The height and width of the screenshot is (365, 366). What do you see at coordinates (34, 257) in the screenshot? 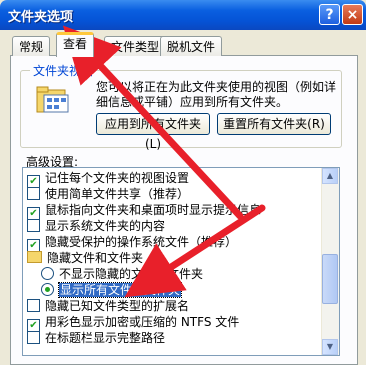
I see `folder-icon` at bounding box center [34, 257].